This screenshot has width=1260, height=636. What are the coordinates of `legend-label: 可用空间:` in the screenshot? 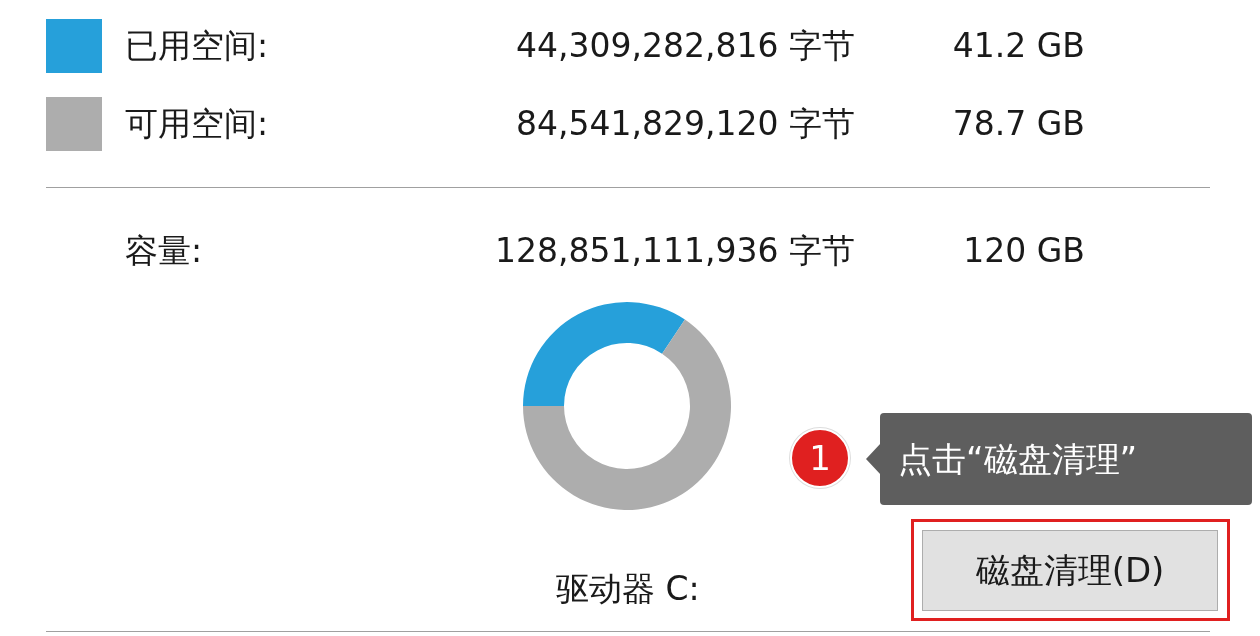 It's located at (197, 124).